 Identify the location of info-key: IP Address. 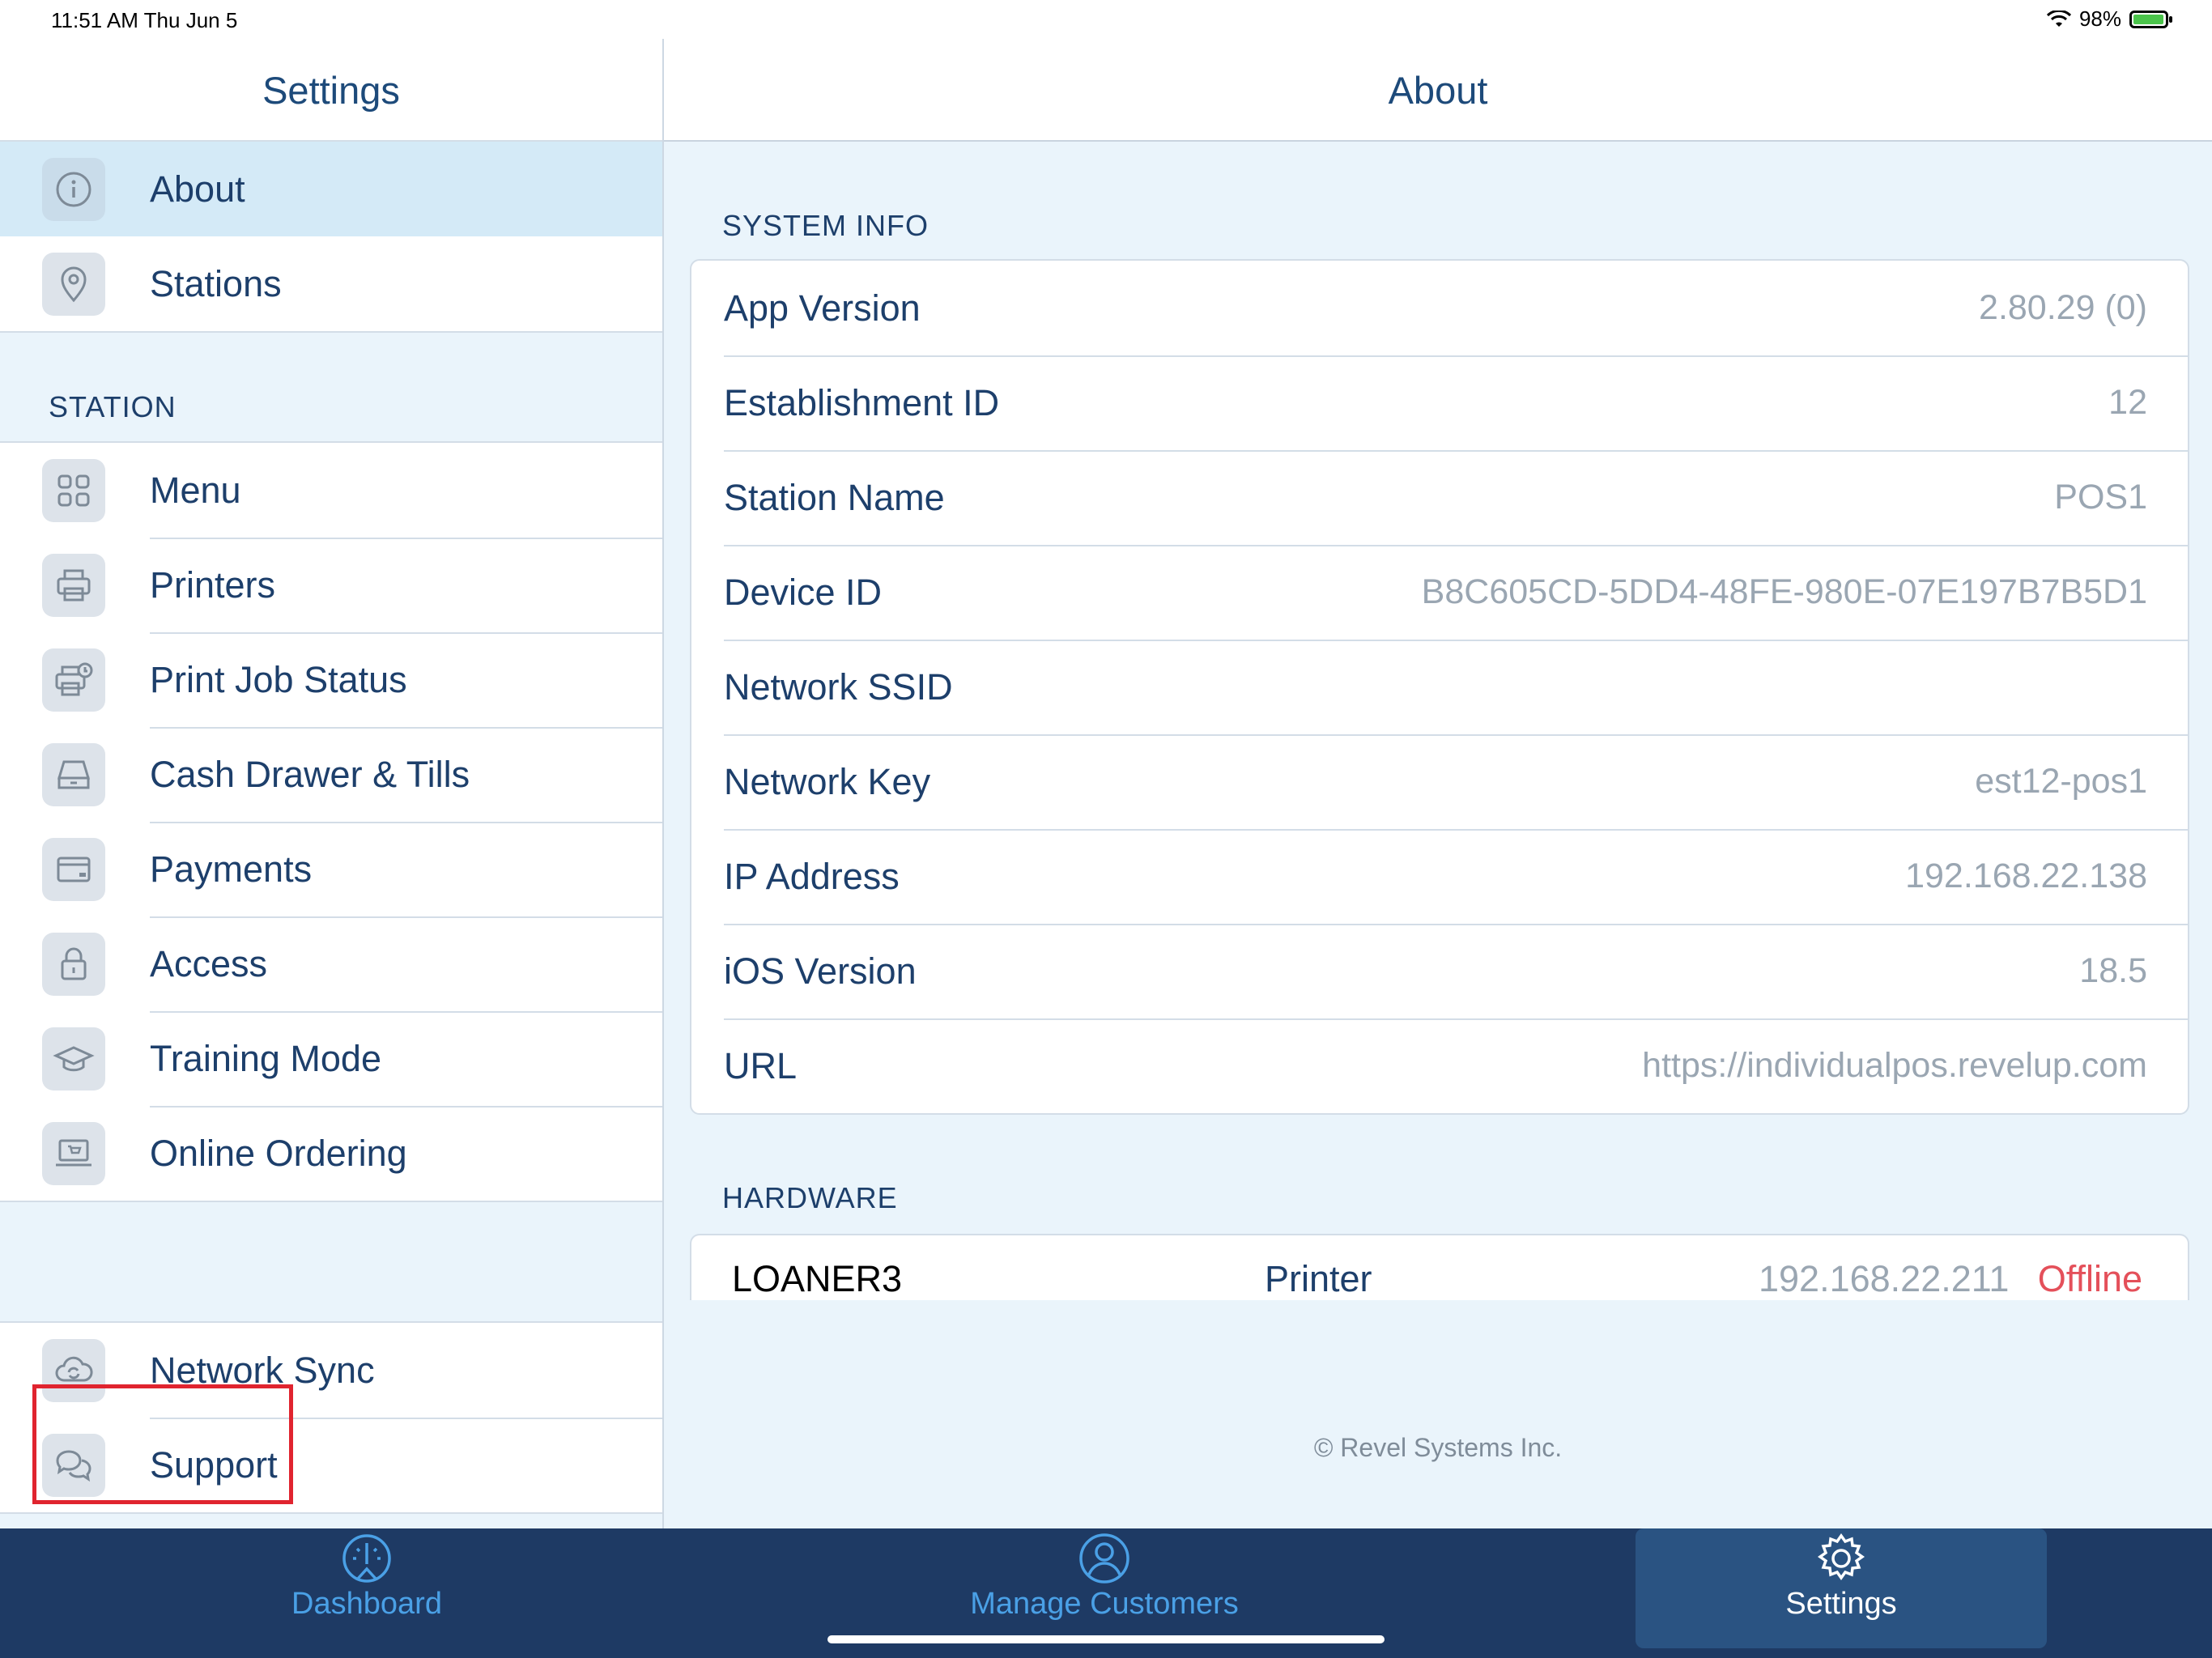
(812, 876).